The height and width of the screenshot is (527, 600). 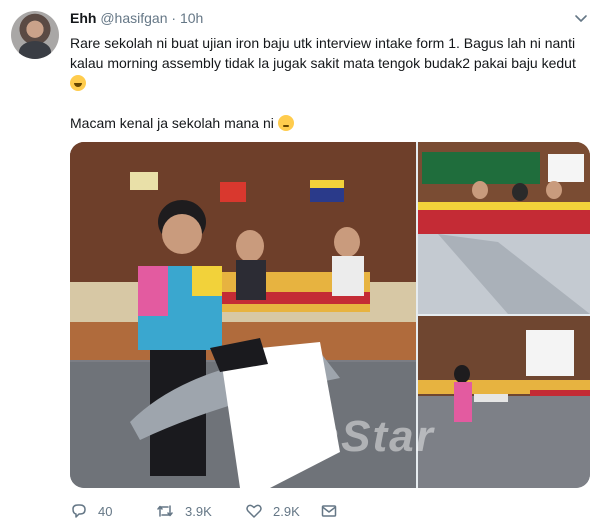 What do you see at coordinates (183, 511) in the screenshot?
I see `retweet-button: 3.9K` at bounding box center [183, 511].